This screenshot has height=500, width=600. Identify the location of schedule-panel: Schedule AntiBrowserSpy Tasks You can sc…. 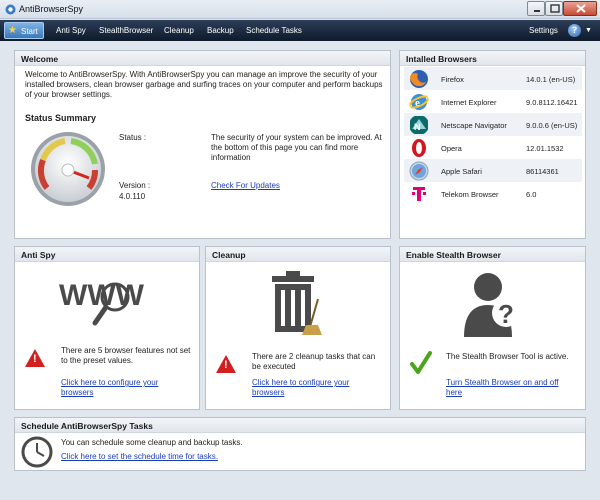
(300, 444).